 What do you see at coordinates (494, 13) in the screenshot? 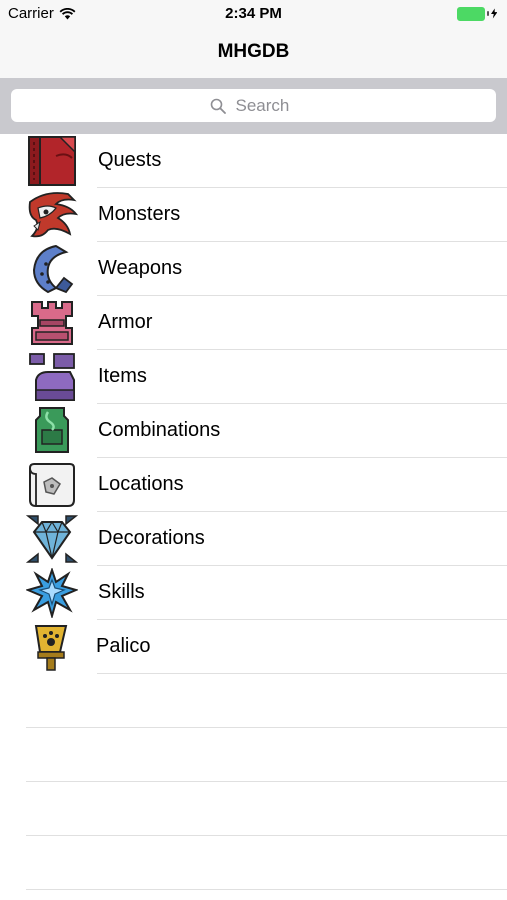
I see `charging-icon` at bounding box center [494, 13].